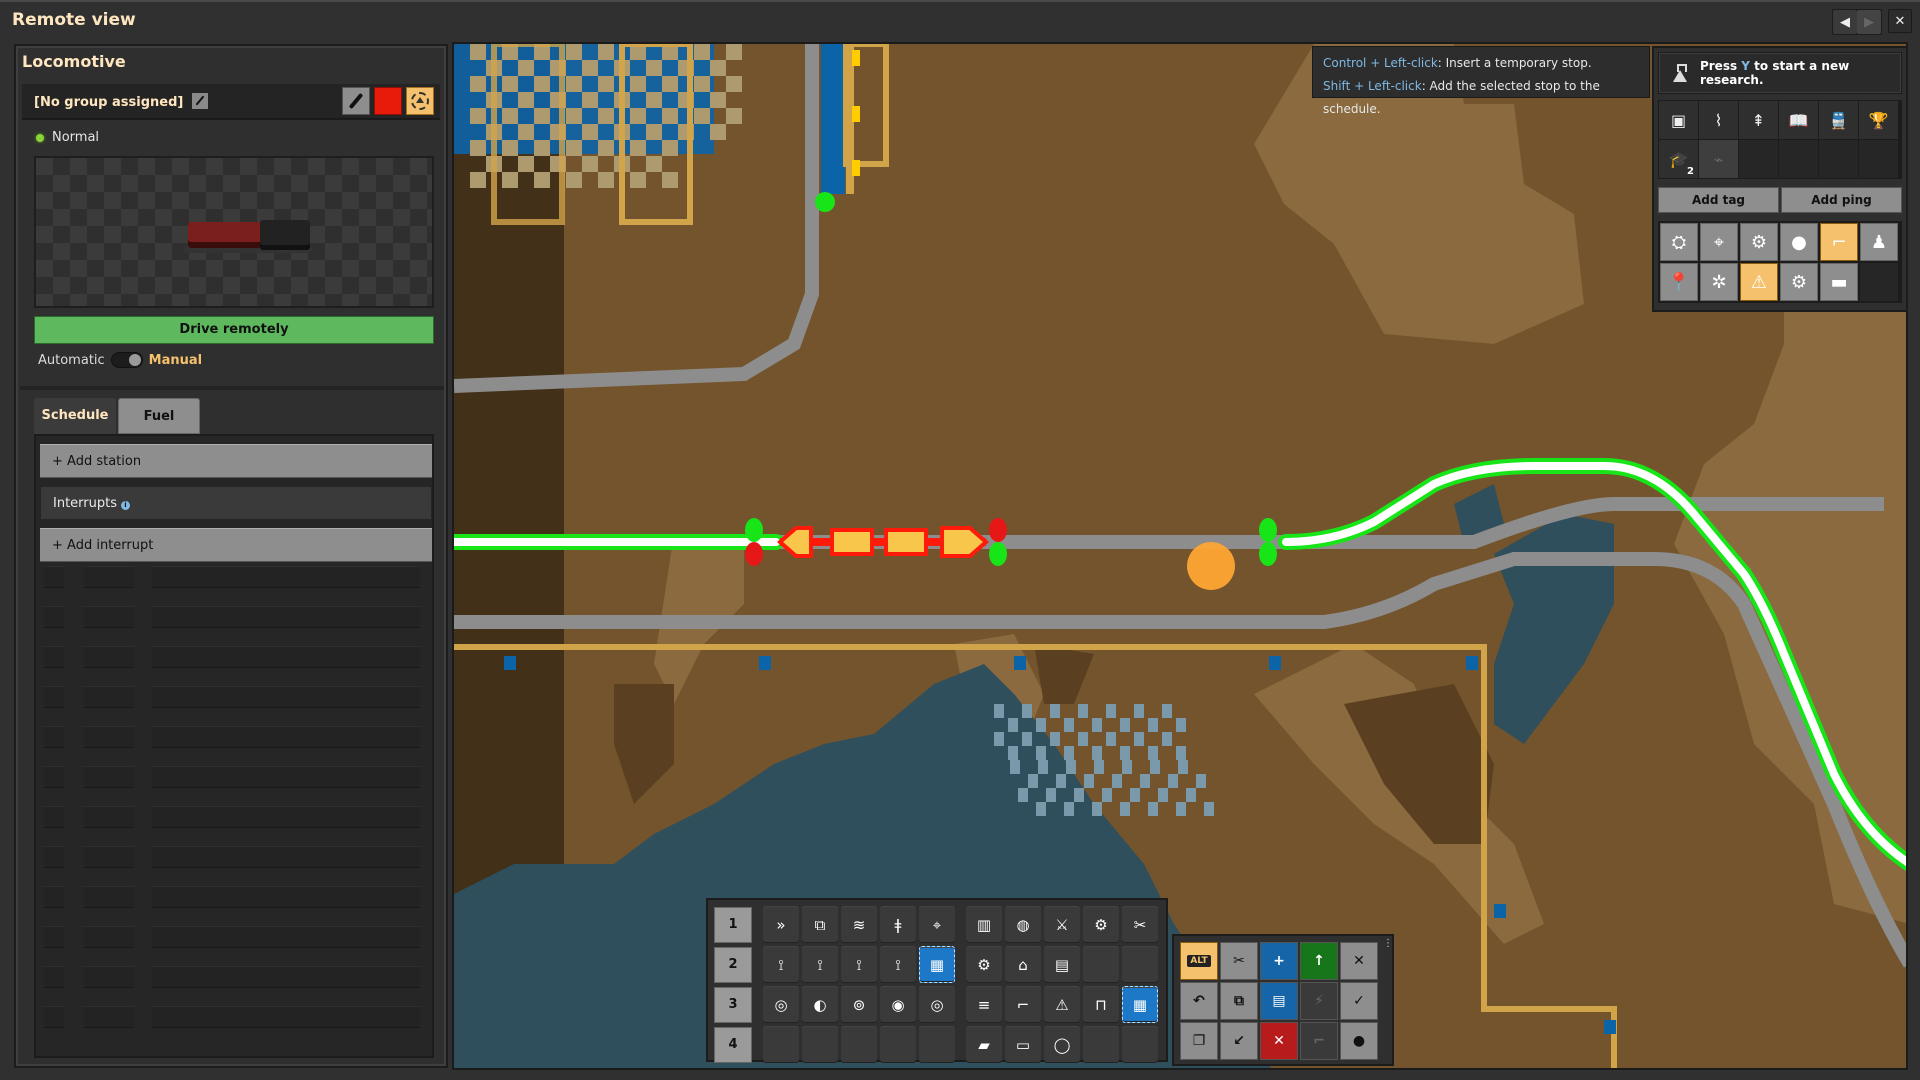 This screenshot has width=1920, height=1080. I want to click on furnace-icon: ▤, so click(1062, 964).